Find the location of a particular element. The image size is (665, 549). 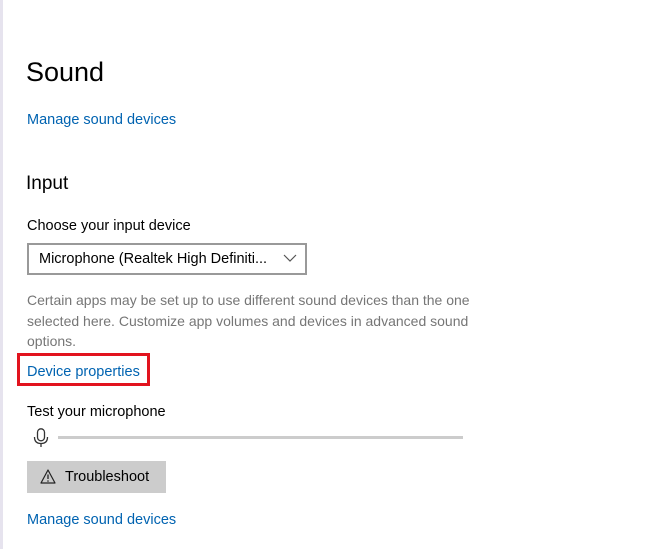

window-edge is located at coordinates (1, 274).